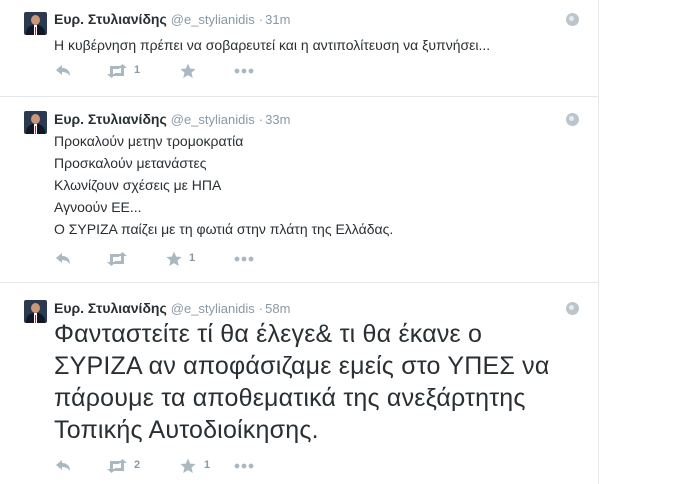 The height and width of the screenshot is (484, 678). What do you see at coordinates (290, 398) in the screenshot?
I see `tweet-text-line: πάρουμε τα αποθεματικά της ανεξάρτητης` at bounding box center [290, 398].